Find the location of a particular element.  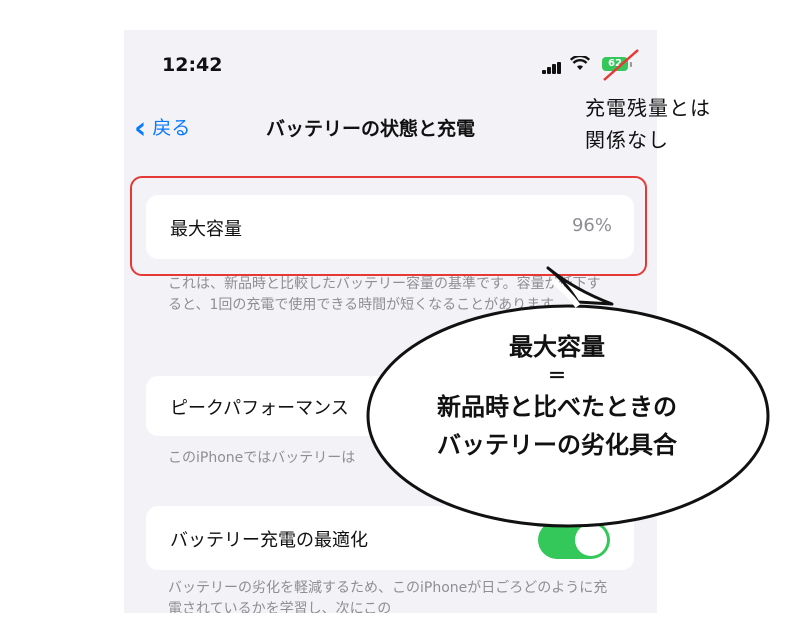

bubble-line2: ＝ is located at coordinates (557, 376).